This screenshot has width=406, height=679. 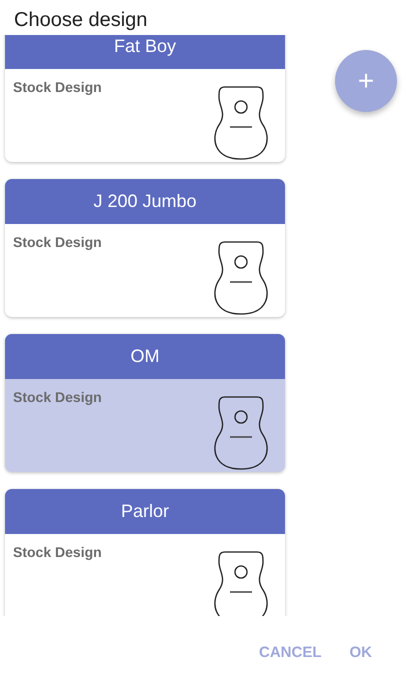 I want to click on design-name: Parlor, so click(x=145, y=511).